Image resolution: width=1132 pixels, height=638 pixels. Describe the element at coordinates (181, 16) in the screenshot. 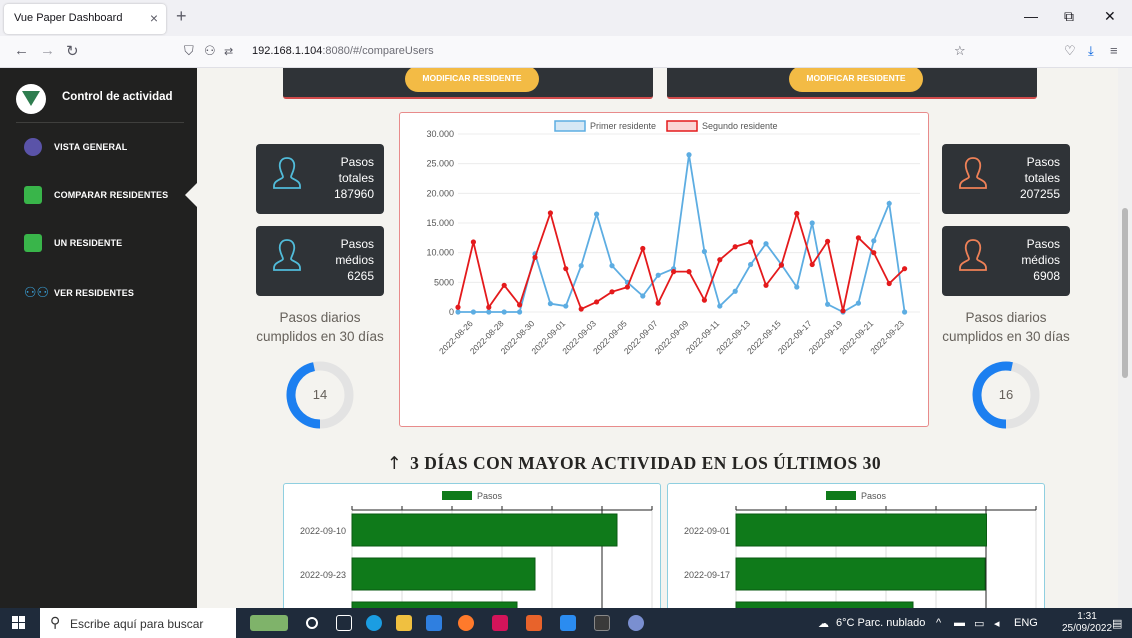

I see `new-tab-icon: +` at that location.